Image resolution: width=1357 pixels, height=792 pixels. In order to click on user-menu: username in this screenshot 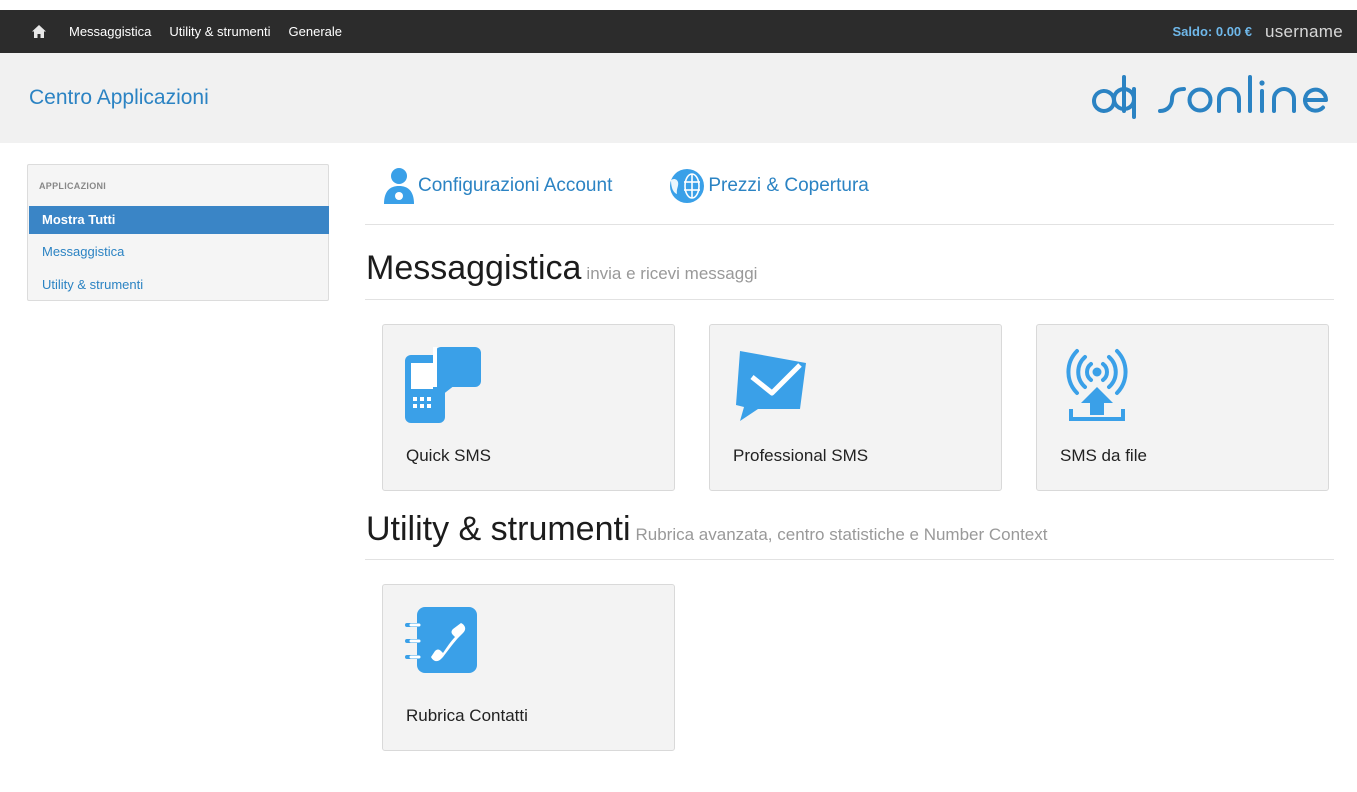, I will do `click(1304, 32)`.